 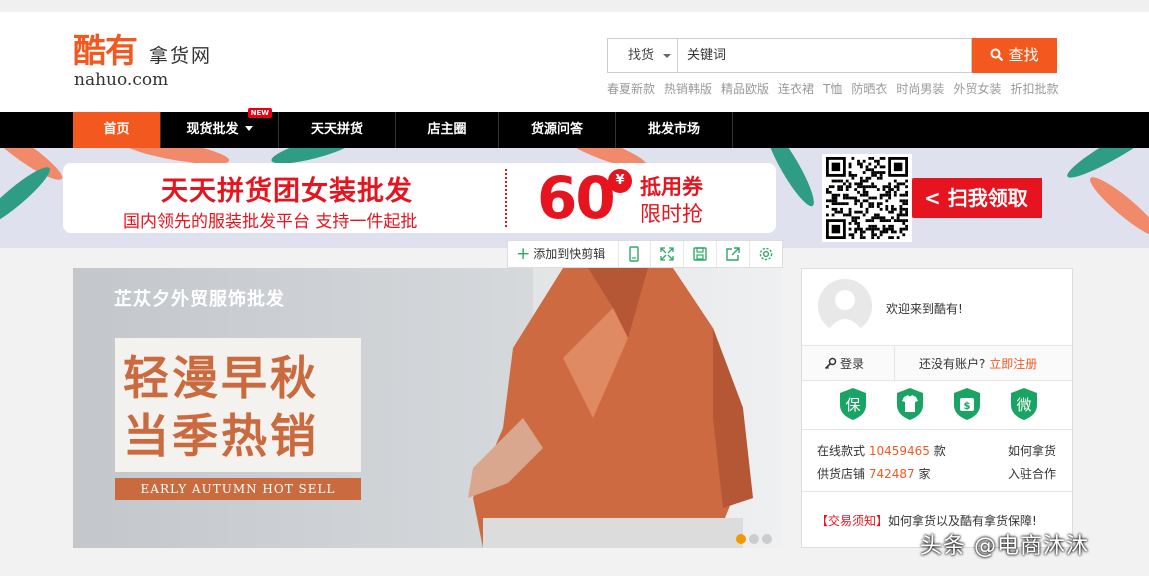 I want to click on hot-keyword: 时尚男装, so click(x=920, y=89).